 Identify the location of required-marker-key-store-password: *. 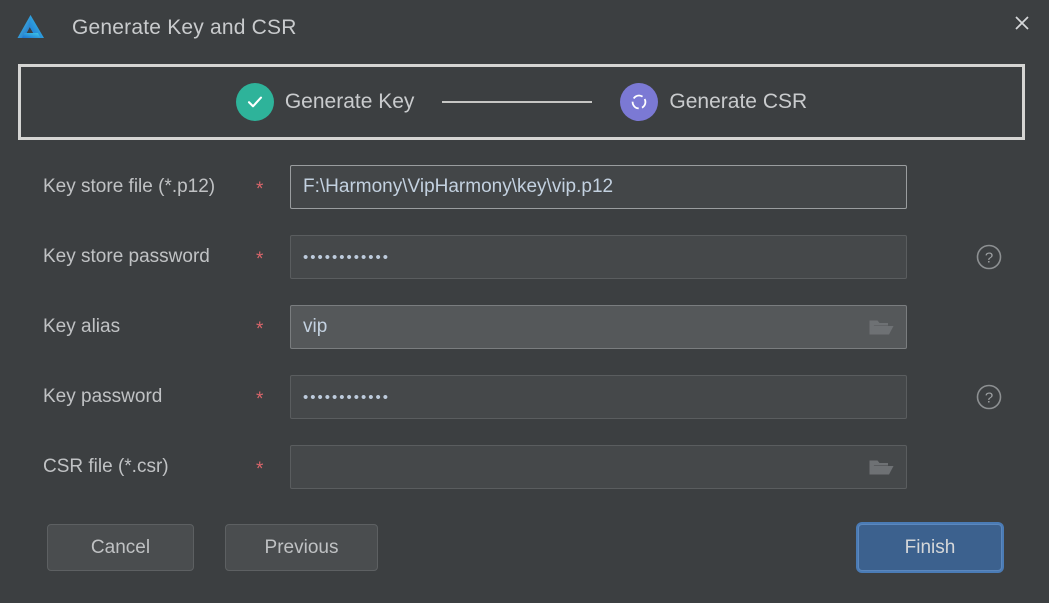
(260, 259).